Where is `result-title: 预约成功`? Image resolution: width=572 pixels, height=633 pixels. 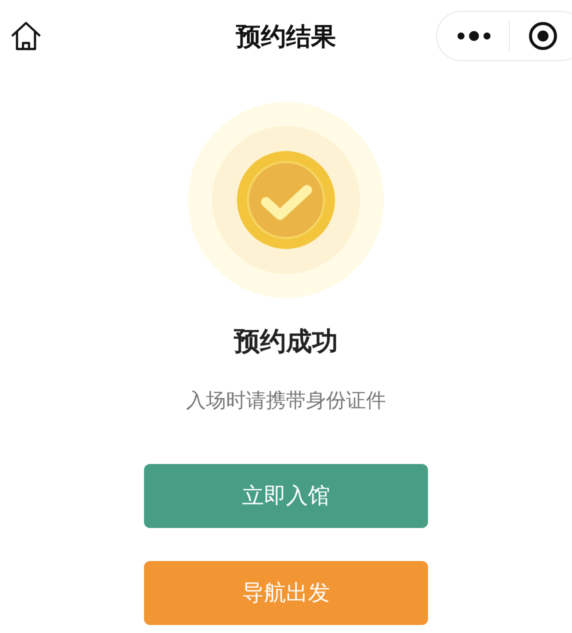
result-title: 预约成功 is located at coordinates (286, 342).